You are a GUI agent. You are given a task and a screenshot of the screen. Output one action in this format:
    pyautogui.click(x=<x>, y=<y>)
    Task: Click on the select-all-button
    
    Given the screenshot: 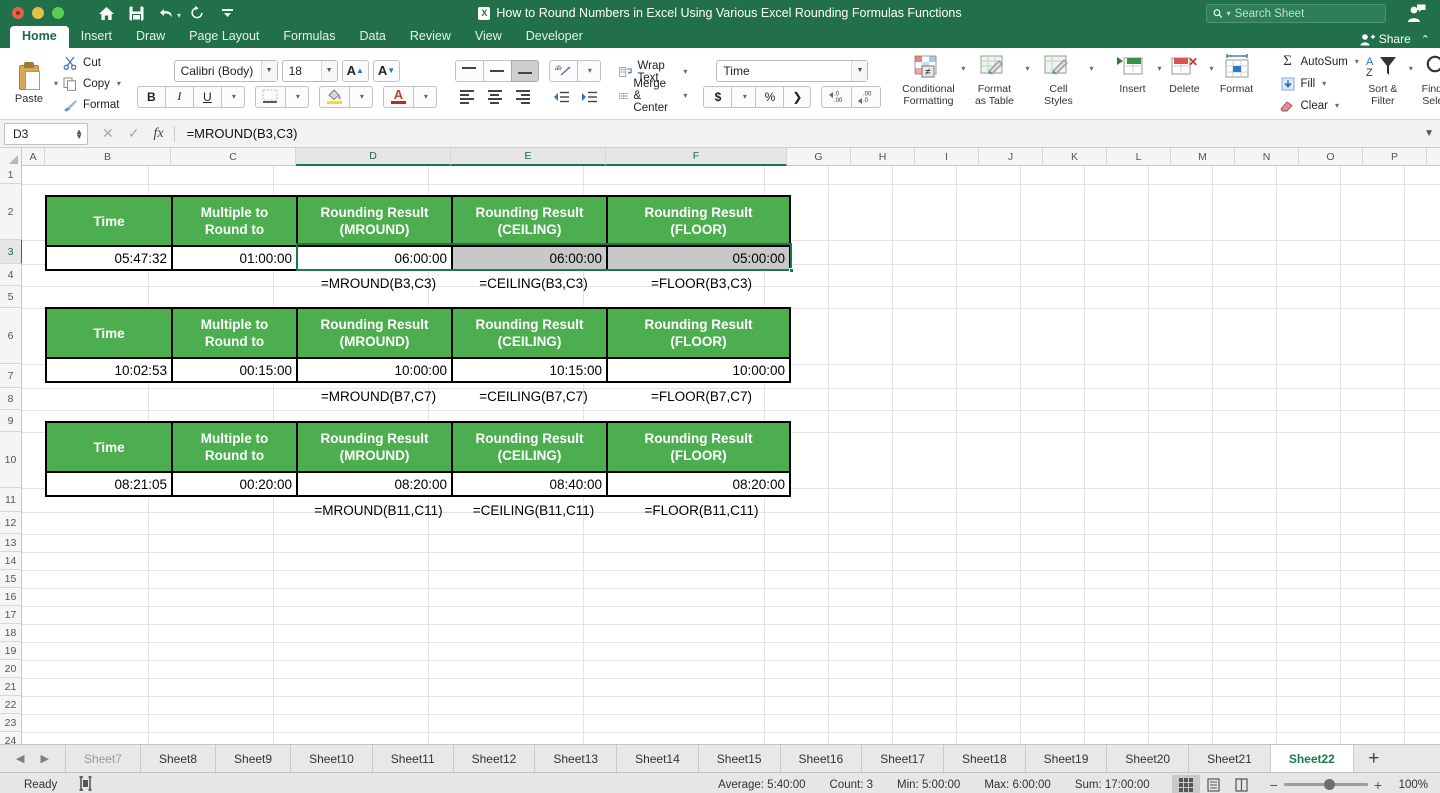 What is the action you would take?
    pyautogui.click(x=11, y=157)
    